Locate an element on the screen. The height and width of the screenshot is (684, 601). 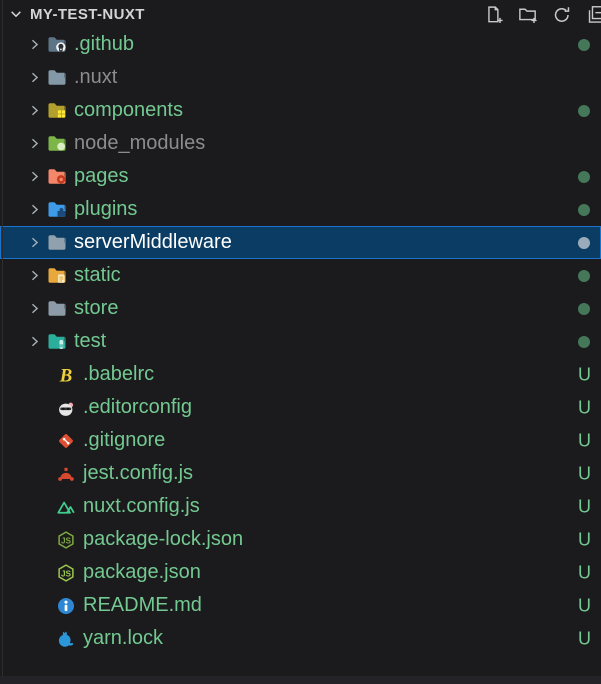
tree-item-.babelrc: B .babelrc U is located at coordinates (300, 374).